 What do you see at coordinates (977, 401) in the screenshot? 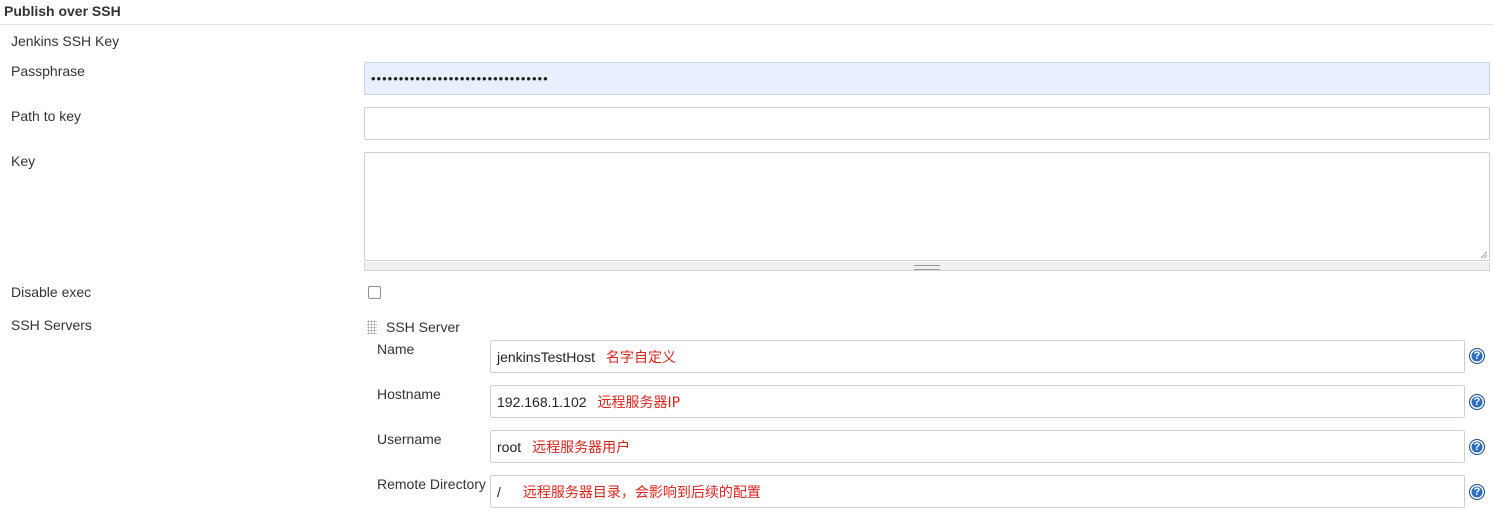
I see `hostname-field: 192.168.1.102 远程服务器IP` at bounding box center [977, 401].